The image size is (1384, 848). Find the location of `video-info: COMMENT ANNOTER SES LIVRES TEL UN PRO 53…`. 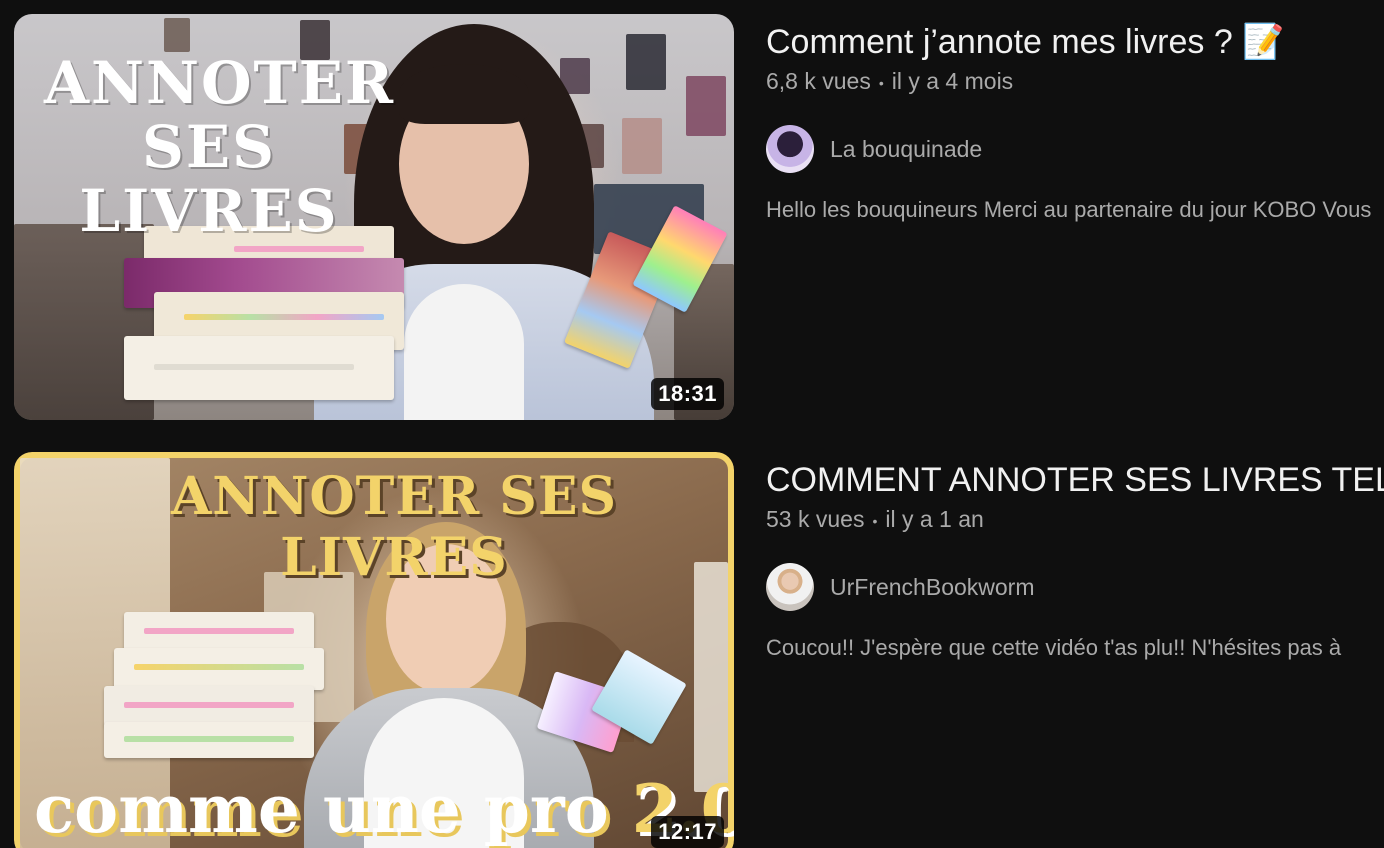

video-info: COMMENT ANNOTER SES LIVRES TEL UN PRO 53… is located at coordinates (1075, 556).